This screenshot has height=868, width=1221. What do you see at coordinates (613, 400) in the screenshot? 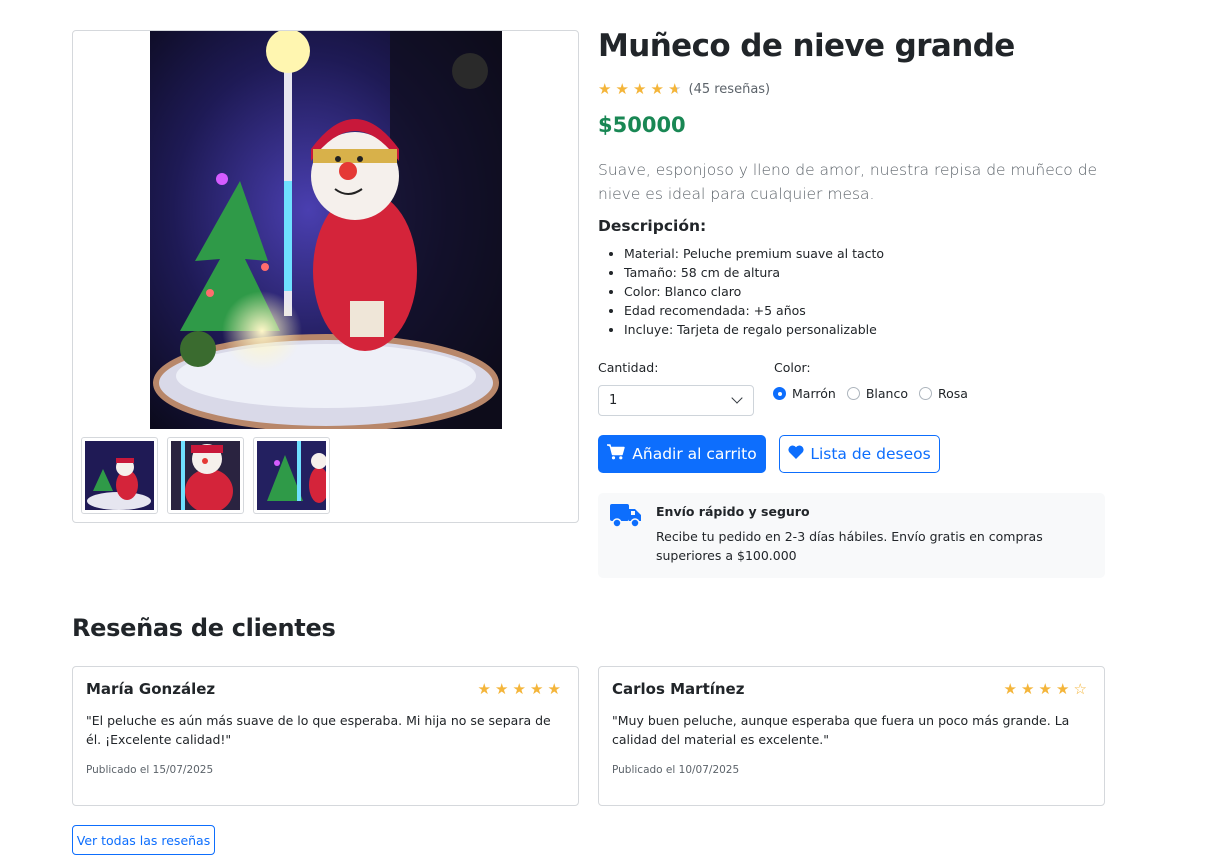
I see `quantity-value: 1` at bounding box center [613, 400].